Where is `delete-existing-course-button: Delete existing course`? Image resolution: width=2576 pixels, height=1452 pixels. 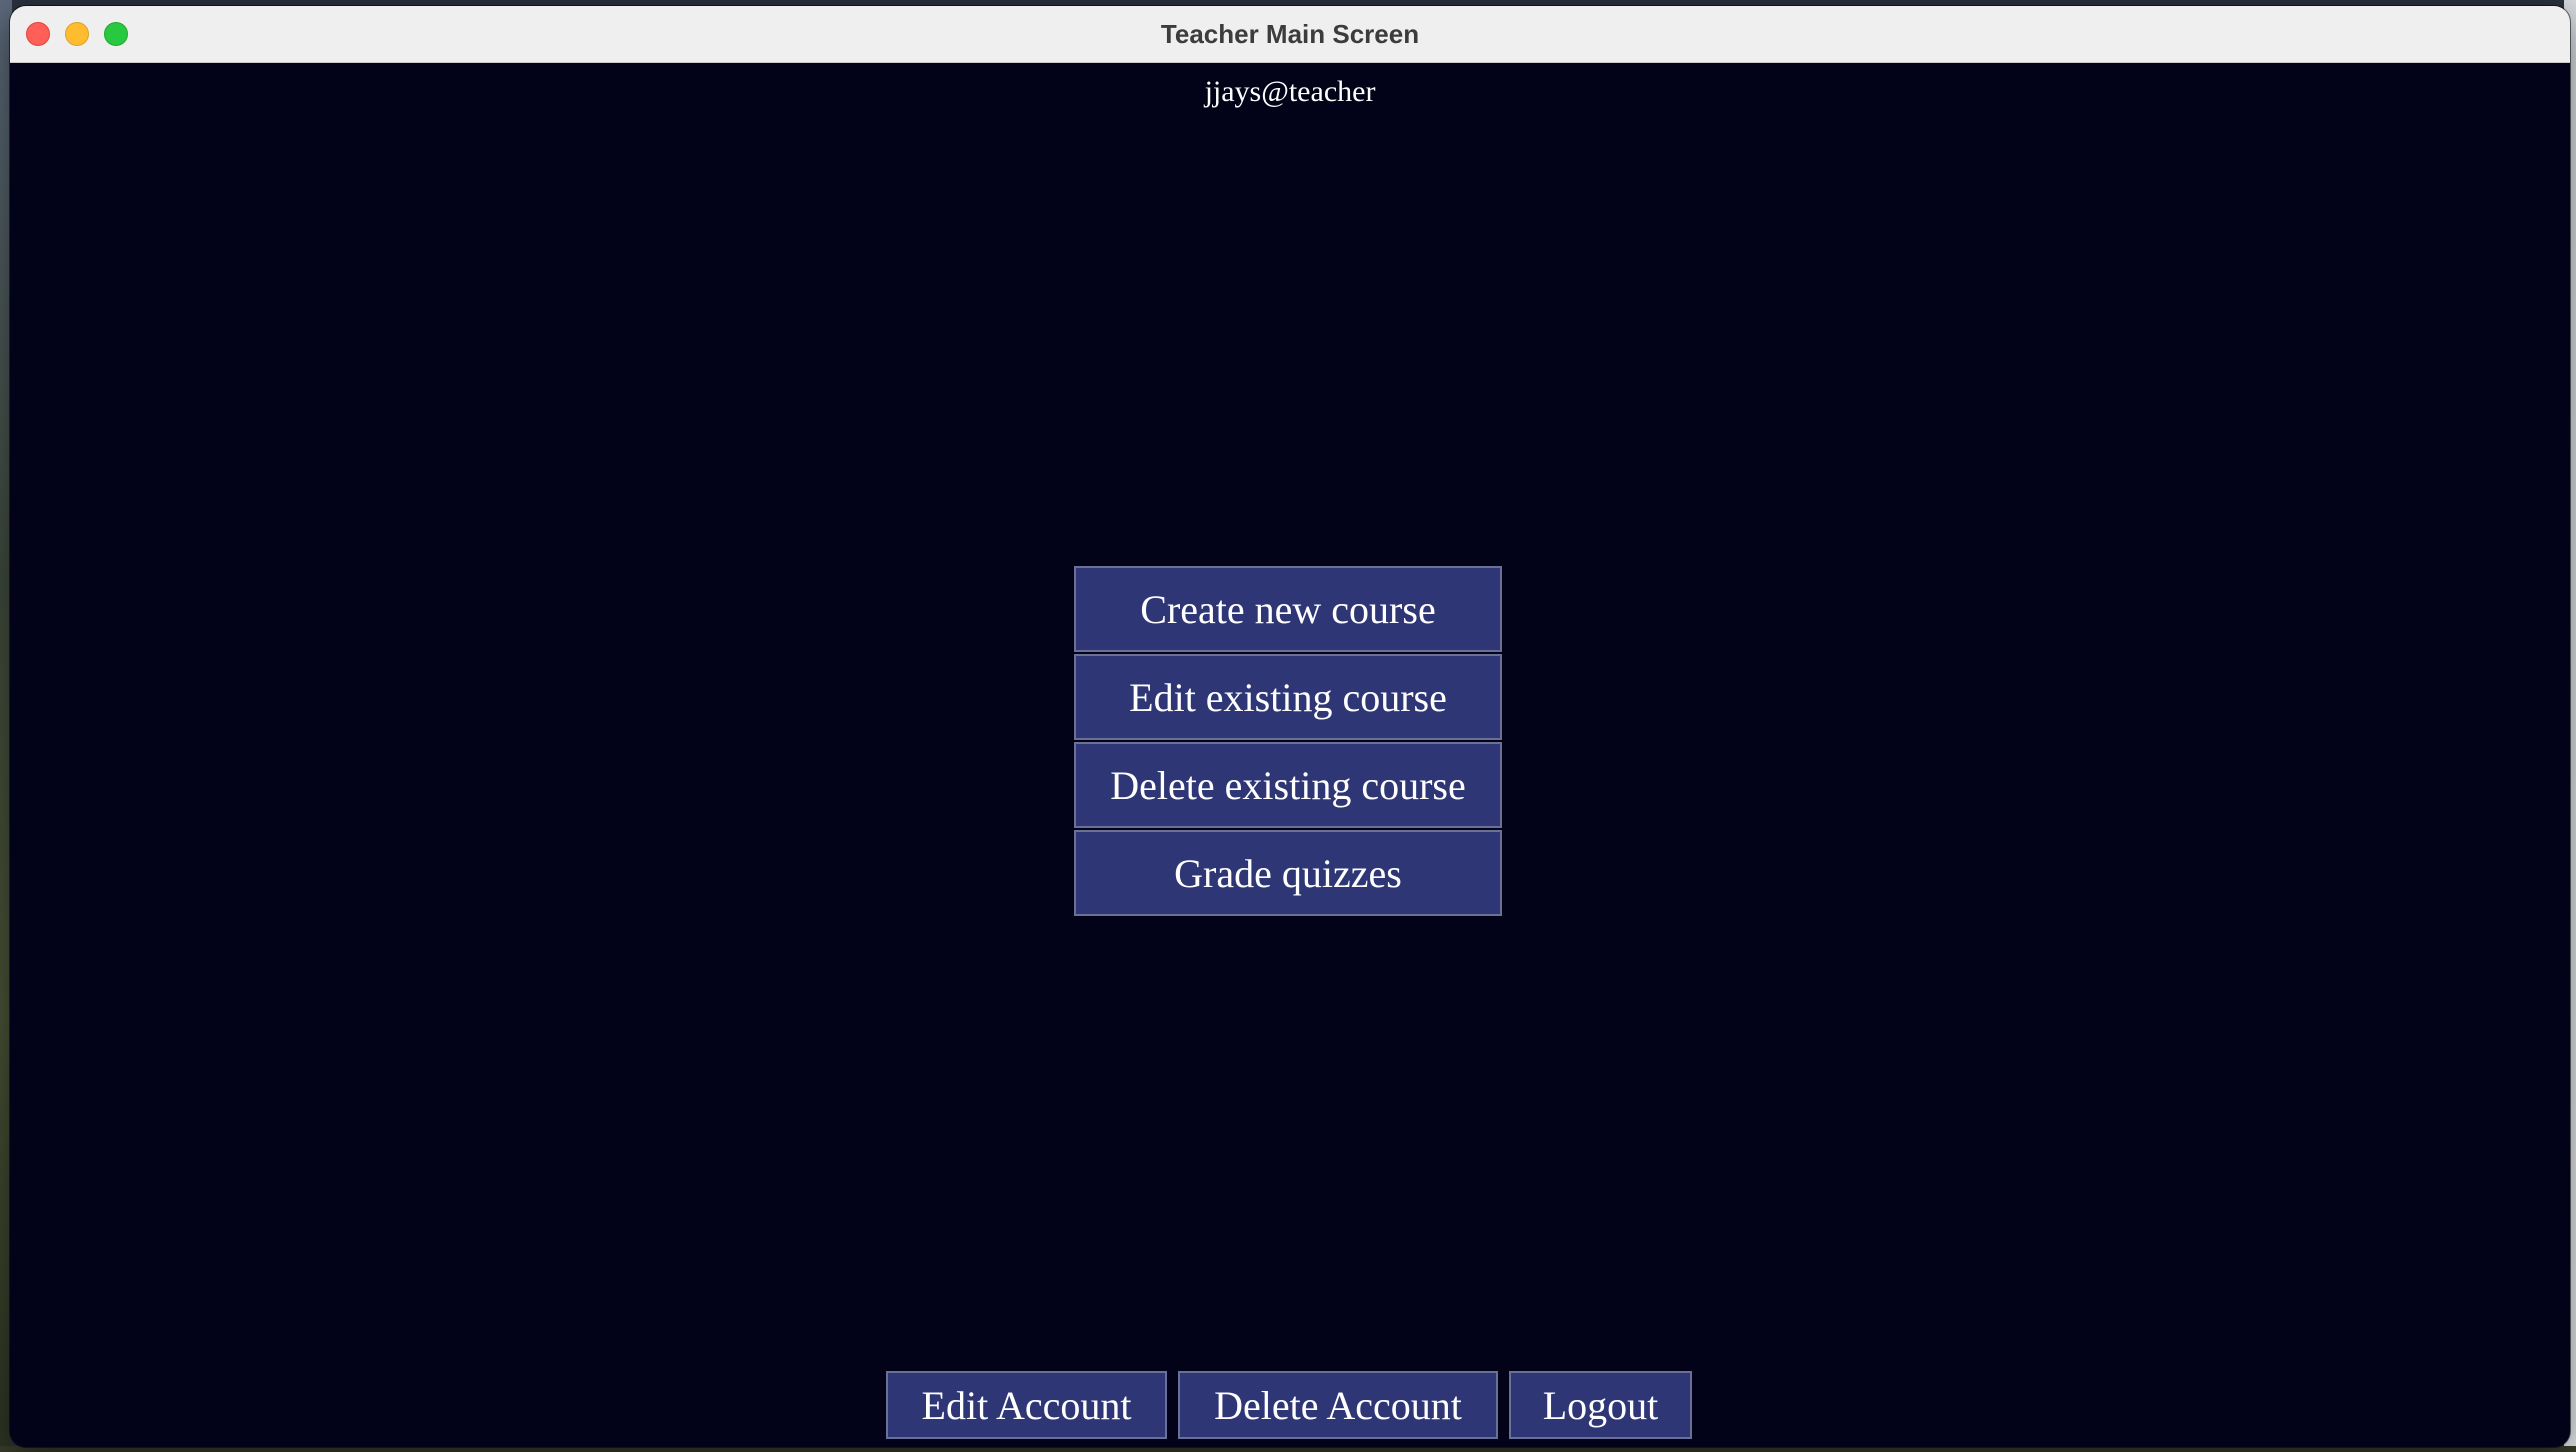
delete-existing-course-button: Delete existing course is located at coordinates (1288, 785).